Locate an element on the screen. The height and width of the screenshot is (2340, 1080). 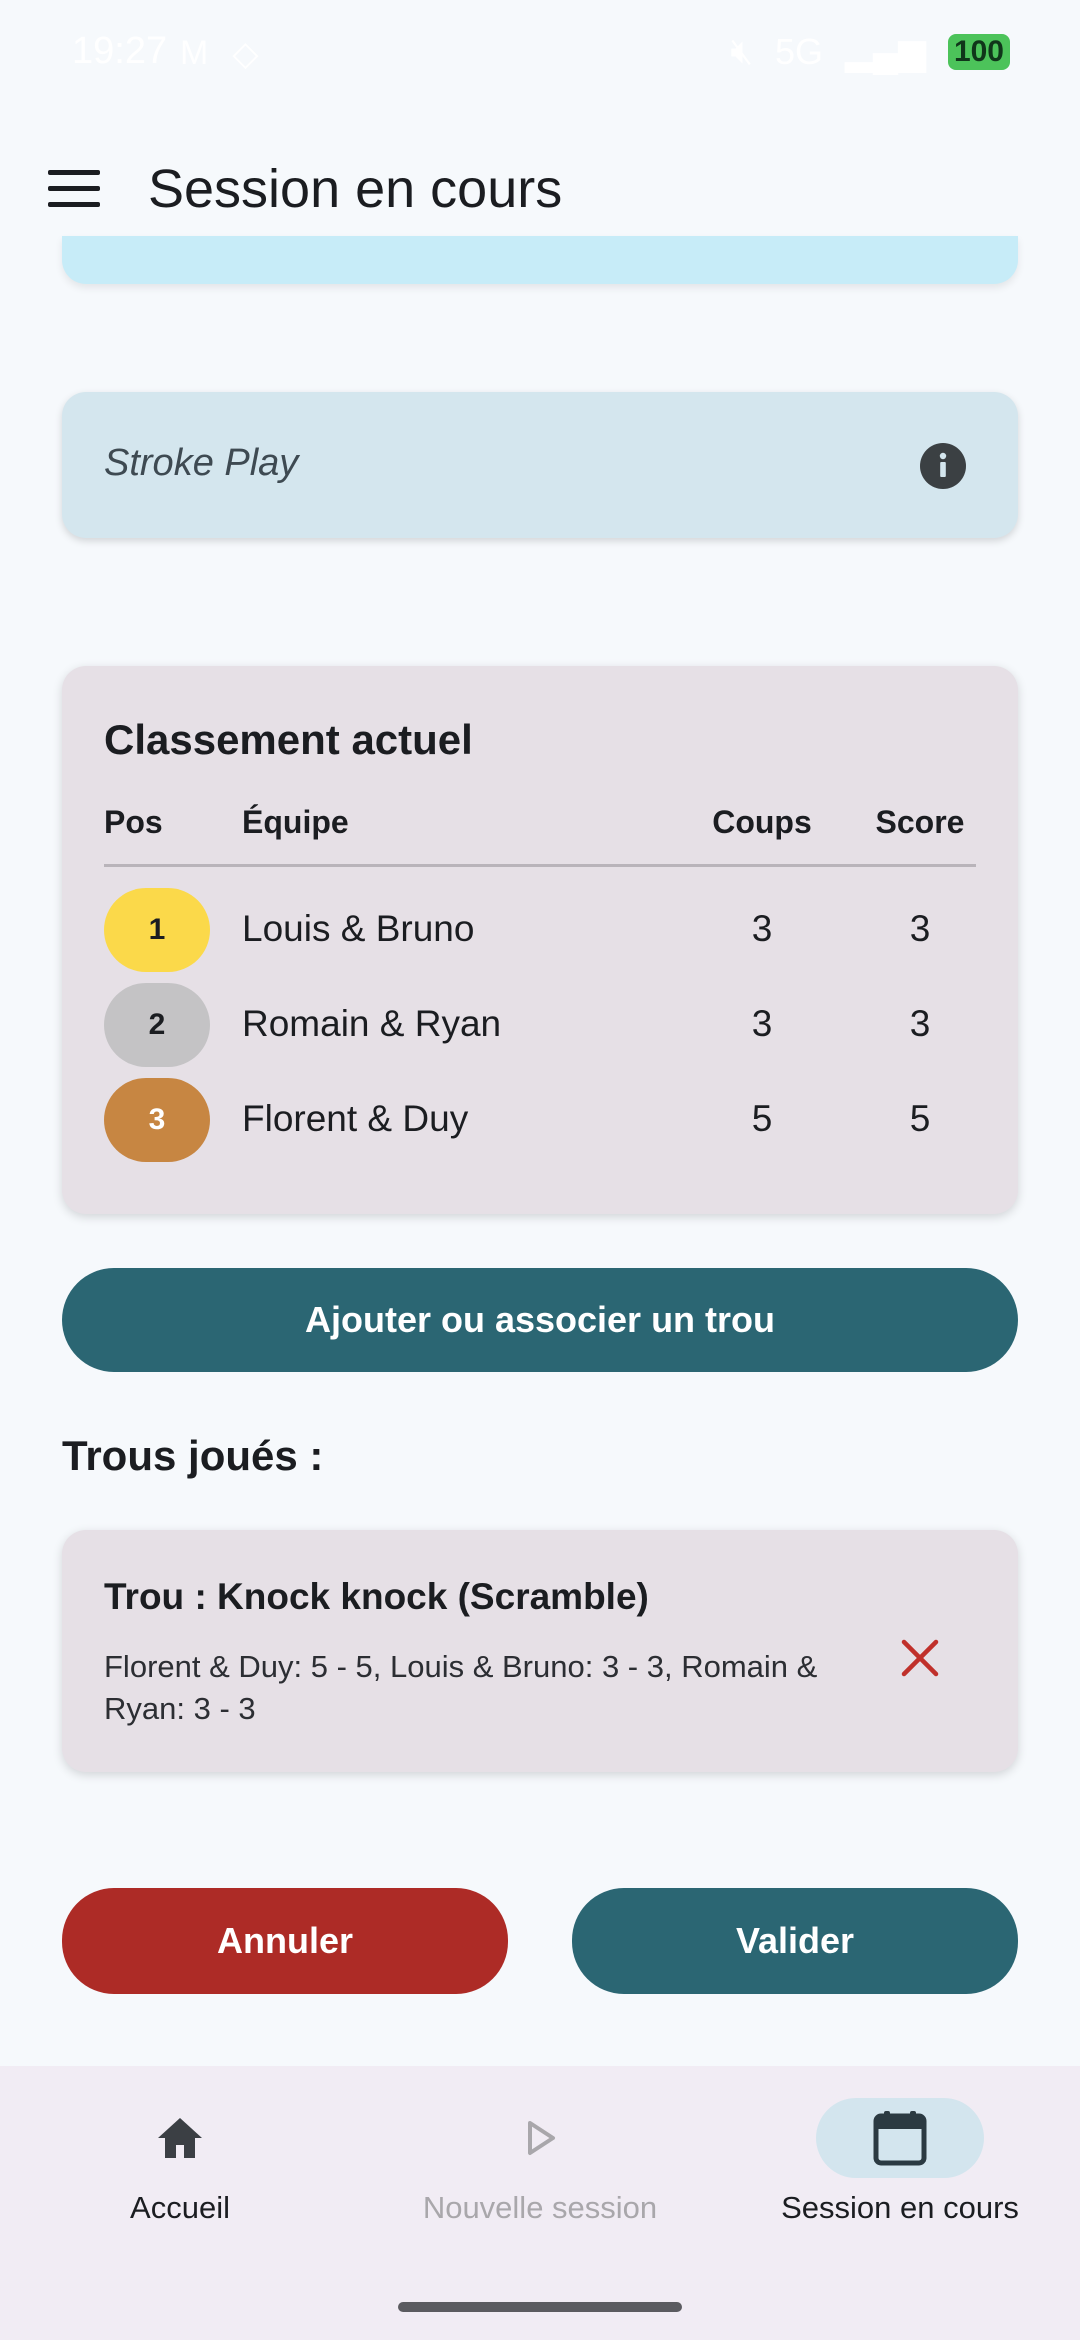
team-name: Louis & Bruno is located at coordinates (358, 928).